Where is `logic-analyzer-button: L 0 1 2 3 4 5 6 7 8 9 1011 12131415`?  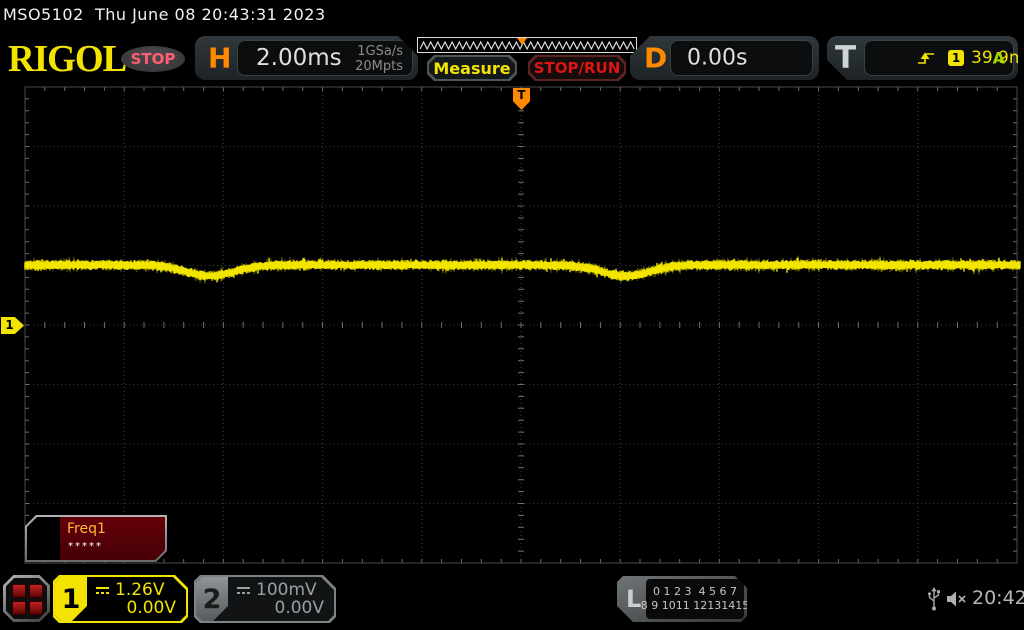
logic-analyzer-button: L 0 1 2 3 4 5 6 7 8 9 1011 12131415 is located at coordinates (682, 599).